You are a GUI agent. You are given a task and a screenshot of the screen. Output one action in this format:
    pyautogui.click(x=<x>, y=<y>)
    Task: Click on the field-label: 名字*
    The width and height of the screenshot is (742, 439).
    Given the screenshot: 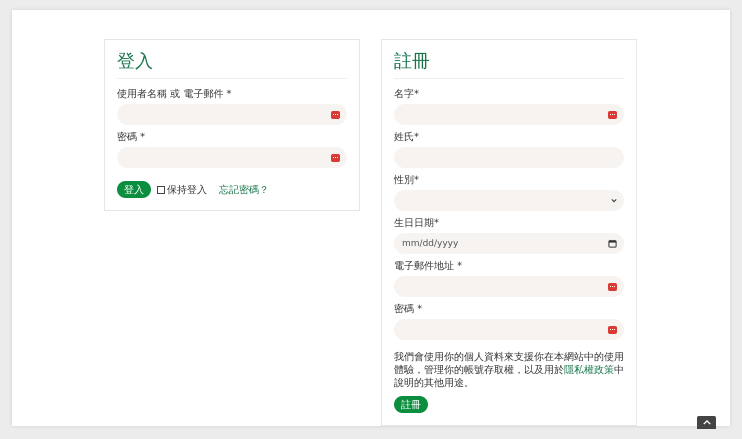 What is the action you would take?
    pyautogui.click(x=407, y=95)
    